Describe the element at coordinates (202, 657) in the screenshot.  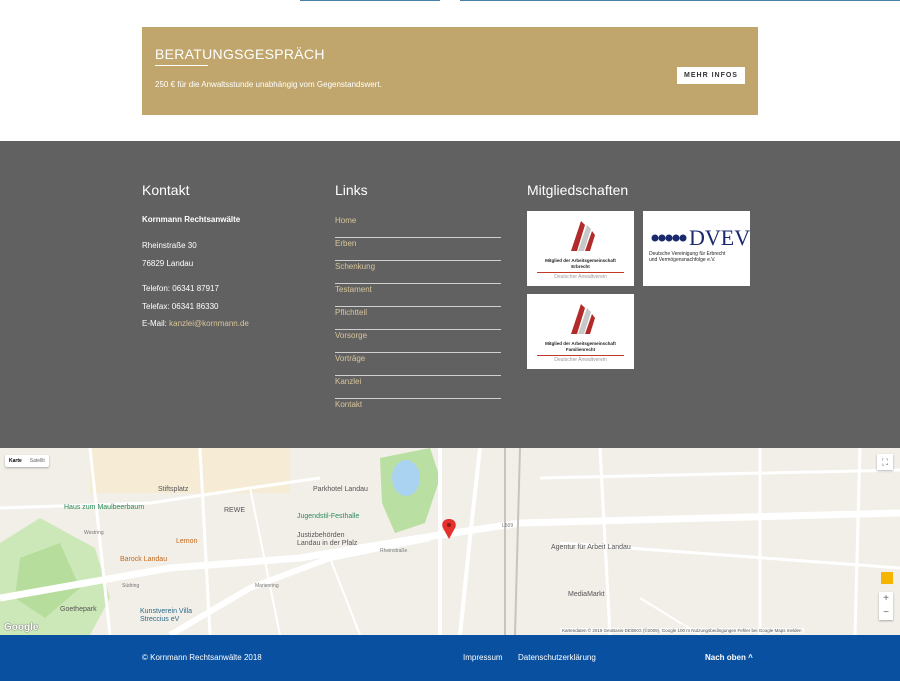
I see `copyright-text: © Kornmann Rechtsanwälte 2018` at that location.